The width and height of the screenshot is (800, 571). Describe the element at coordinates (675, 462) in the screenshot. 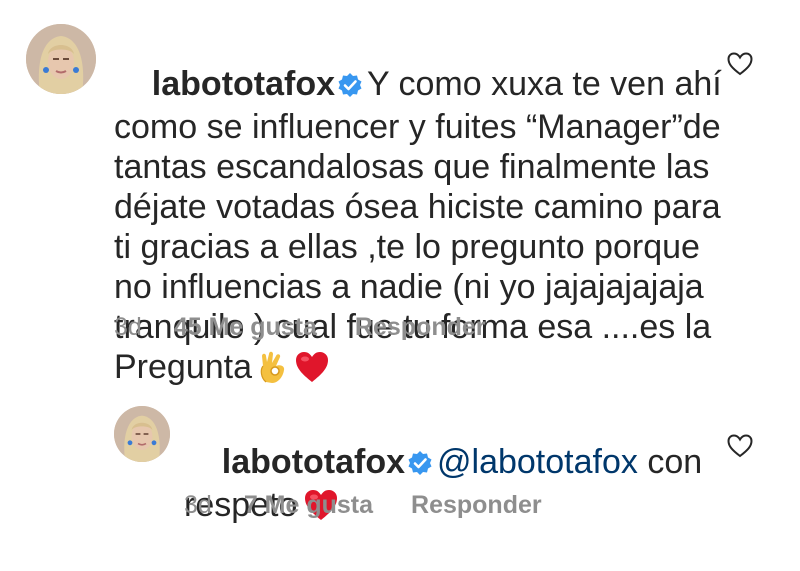

I see `reply-line-1: con` at that location.